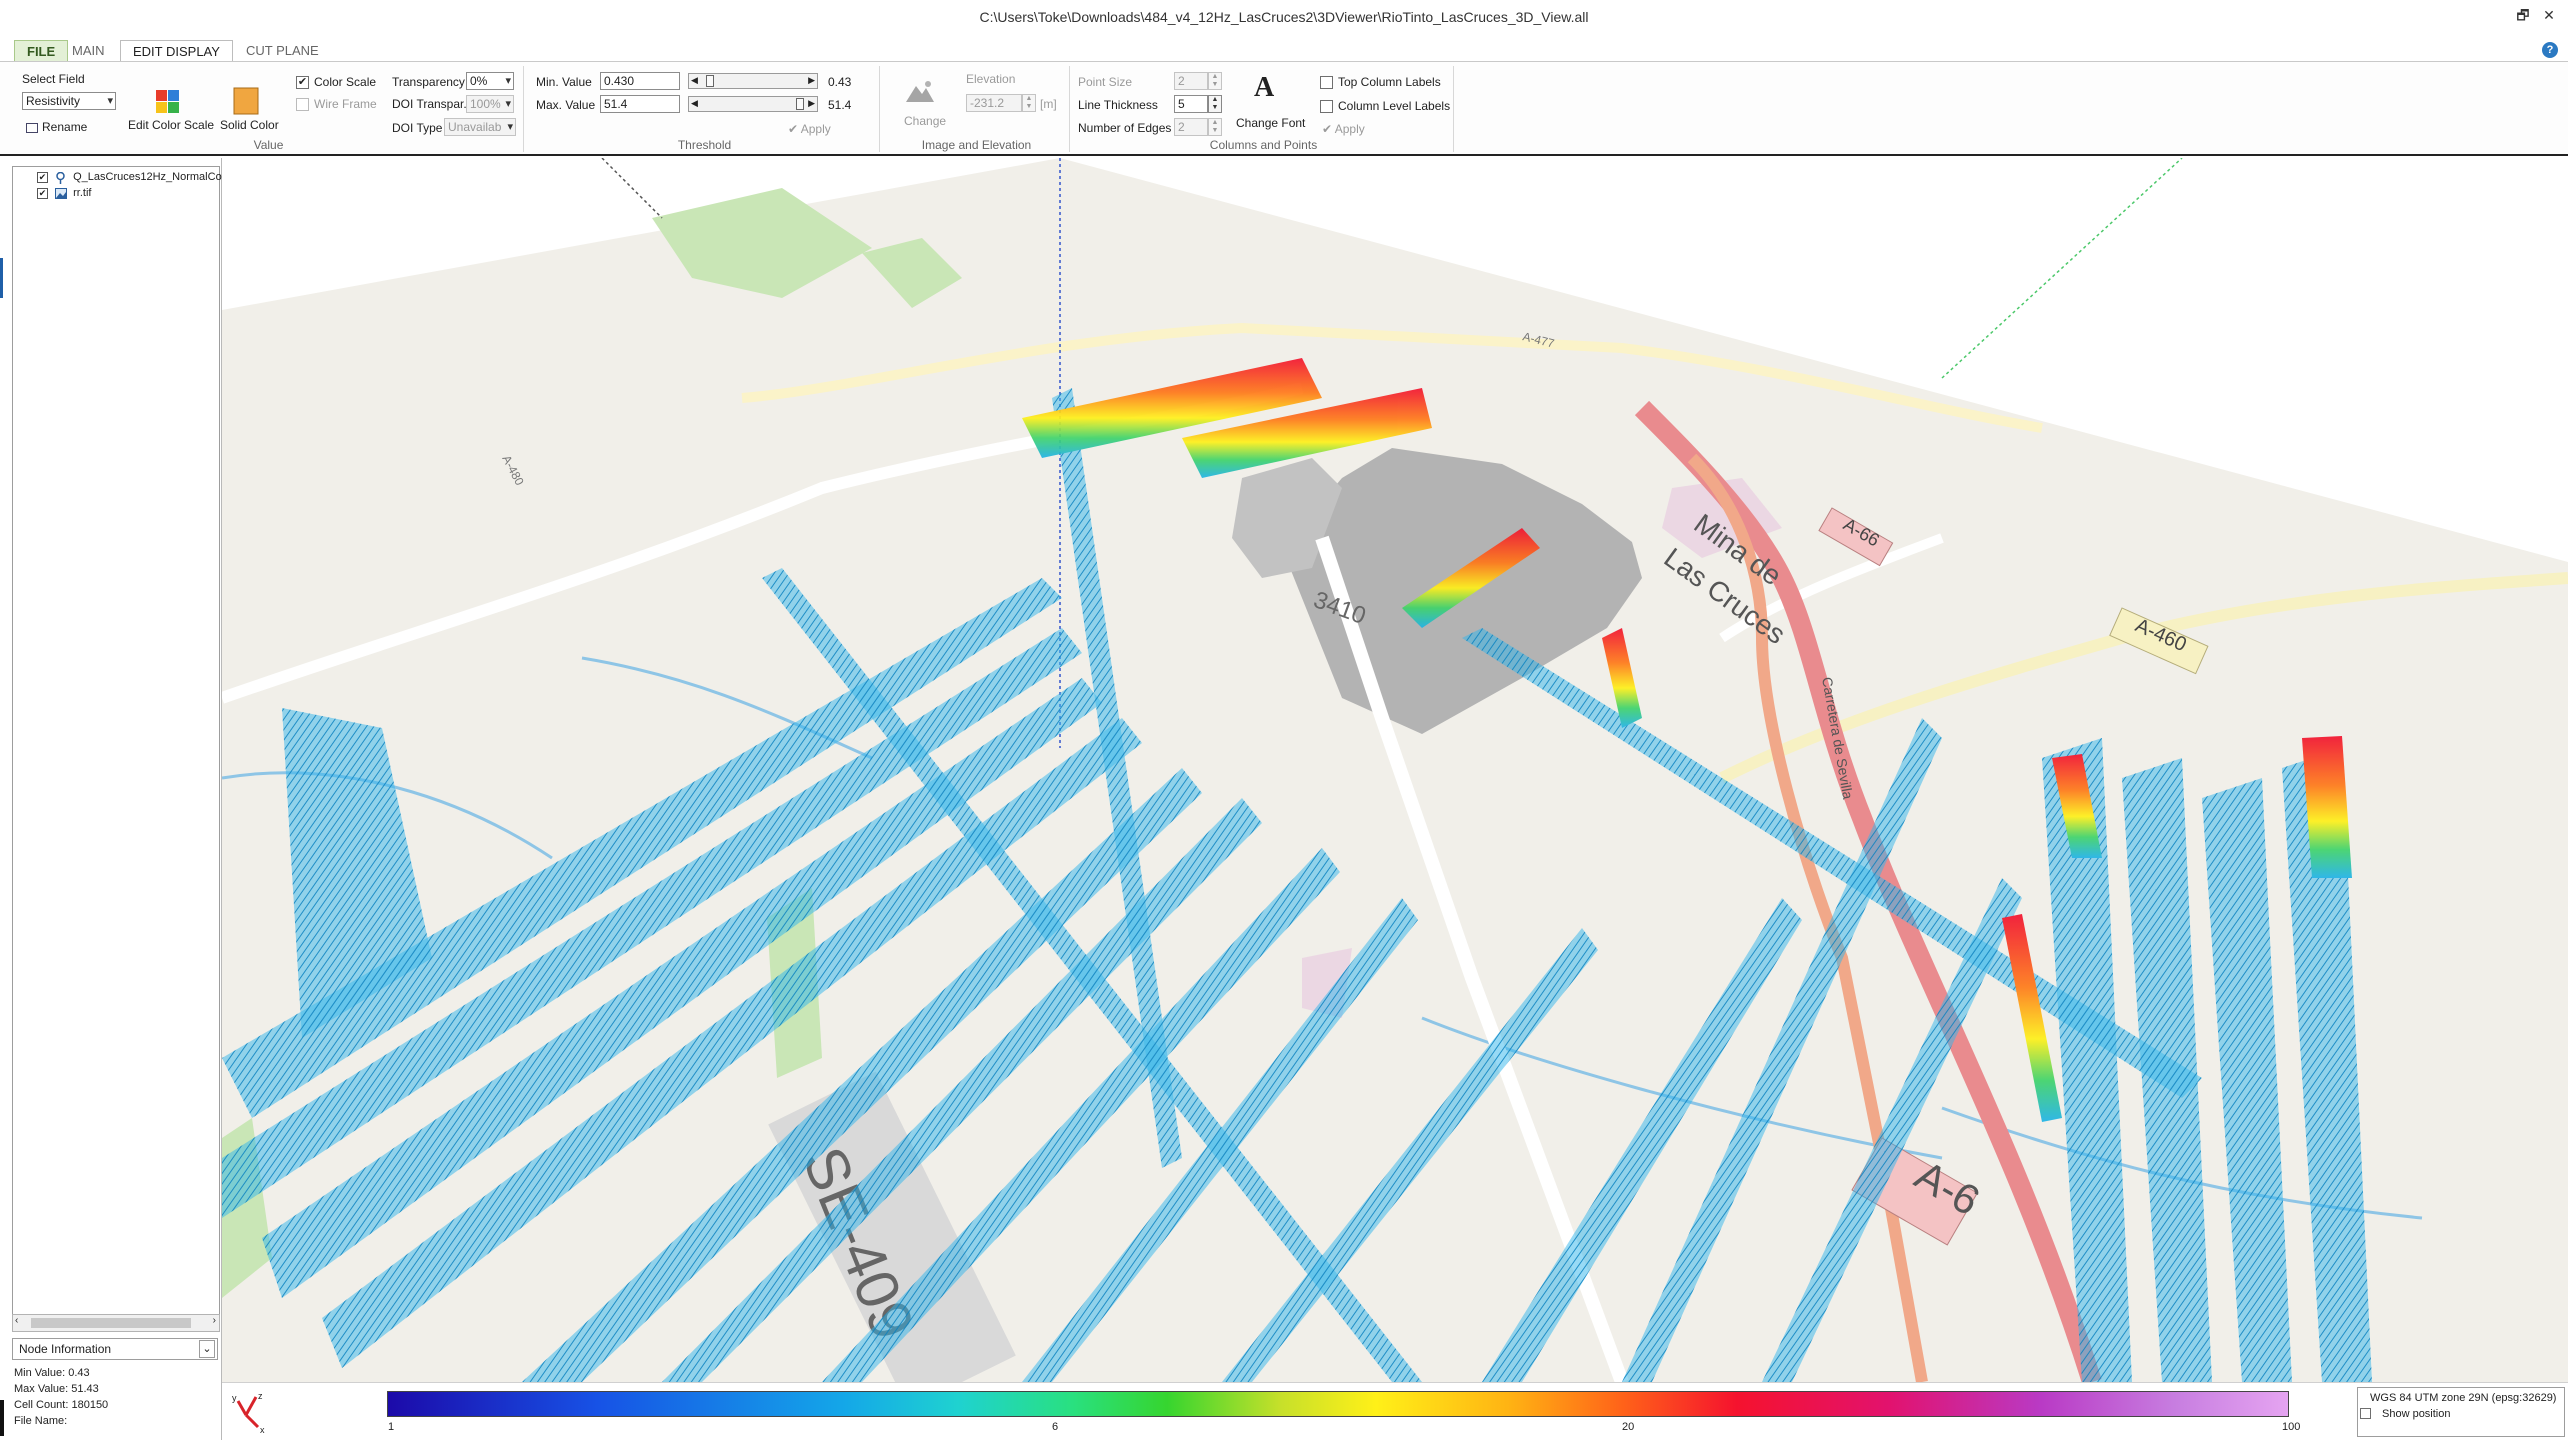 This screenshot has height=1442, width=2568. What do you see at coordinates (1191, 104) in the screenshot?
I see `line-thickness-input: 5` at bounding box center [1191, 104].